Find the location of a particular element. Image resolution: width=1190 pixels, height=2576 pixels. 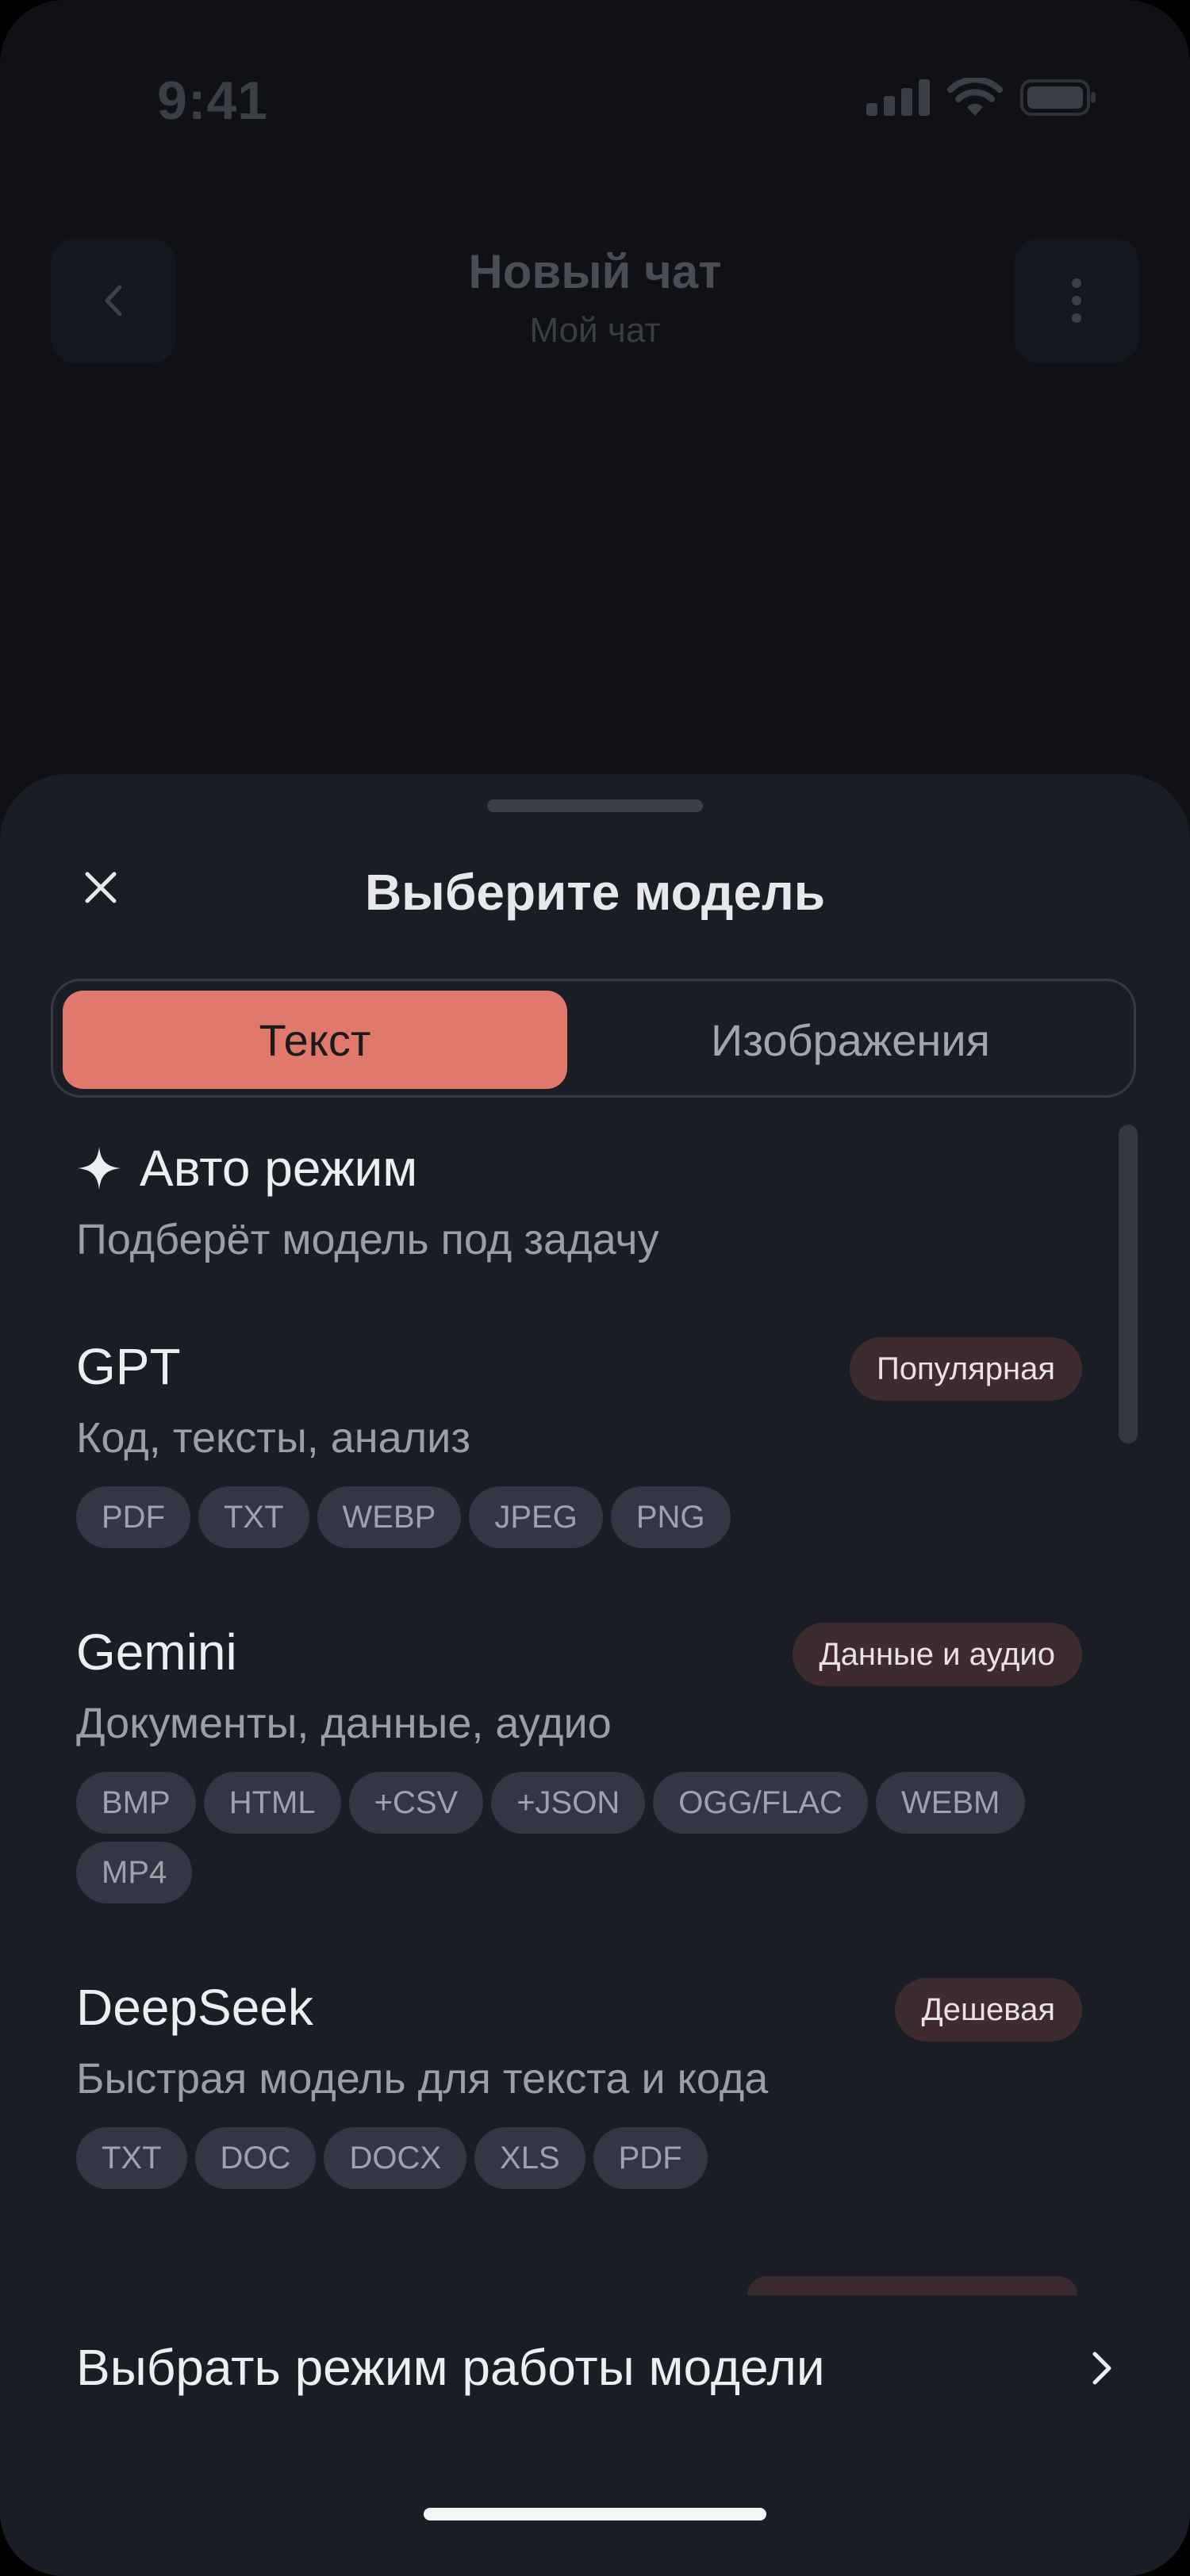

list-scrollbar is located at coordinates (1128, 1284).